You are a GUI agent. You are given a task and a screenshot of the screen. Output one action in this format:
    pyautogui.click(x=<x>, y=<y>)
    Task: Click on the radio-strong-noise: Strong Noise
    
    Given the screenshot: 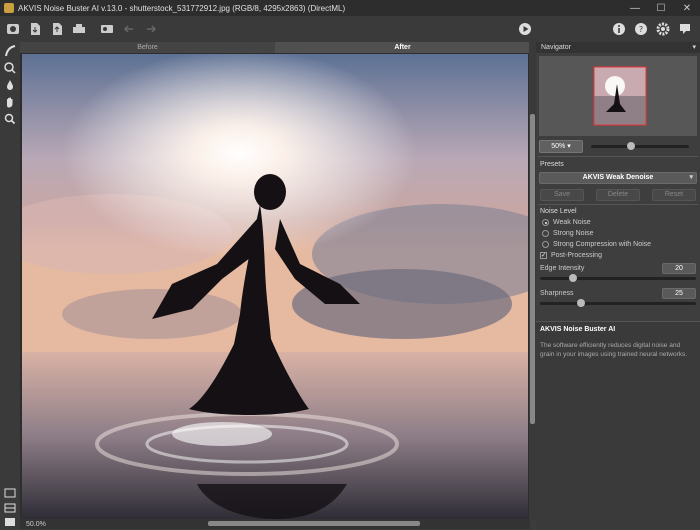 What is the action you would take?
    pyautogui.click(x=618, y=233)
    